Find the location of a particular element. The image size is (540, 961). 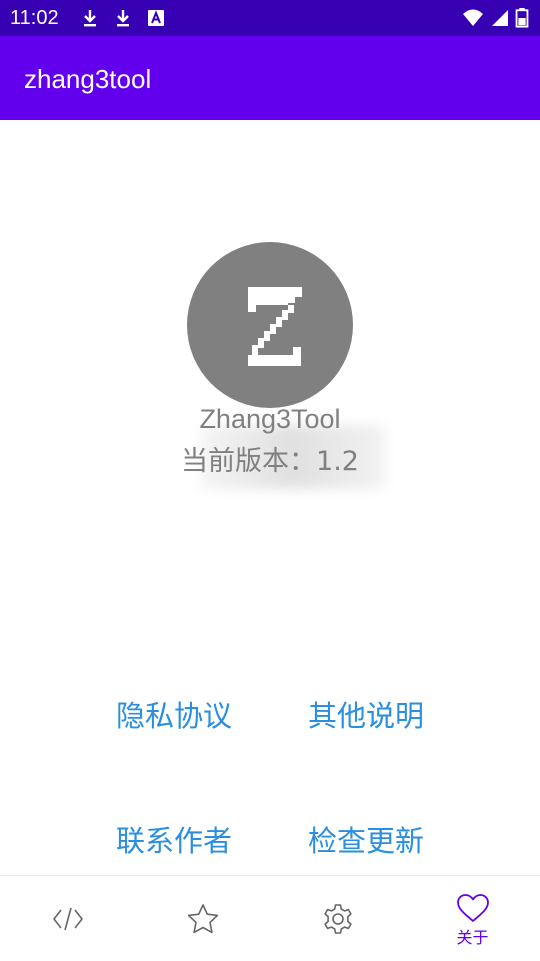

battery-icon is located at coordinates (522, 18).